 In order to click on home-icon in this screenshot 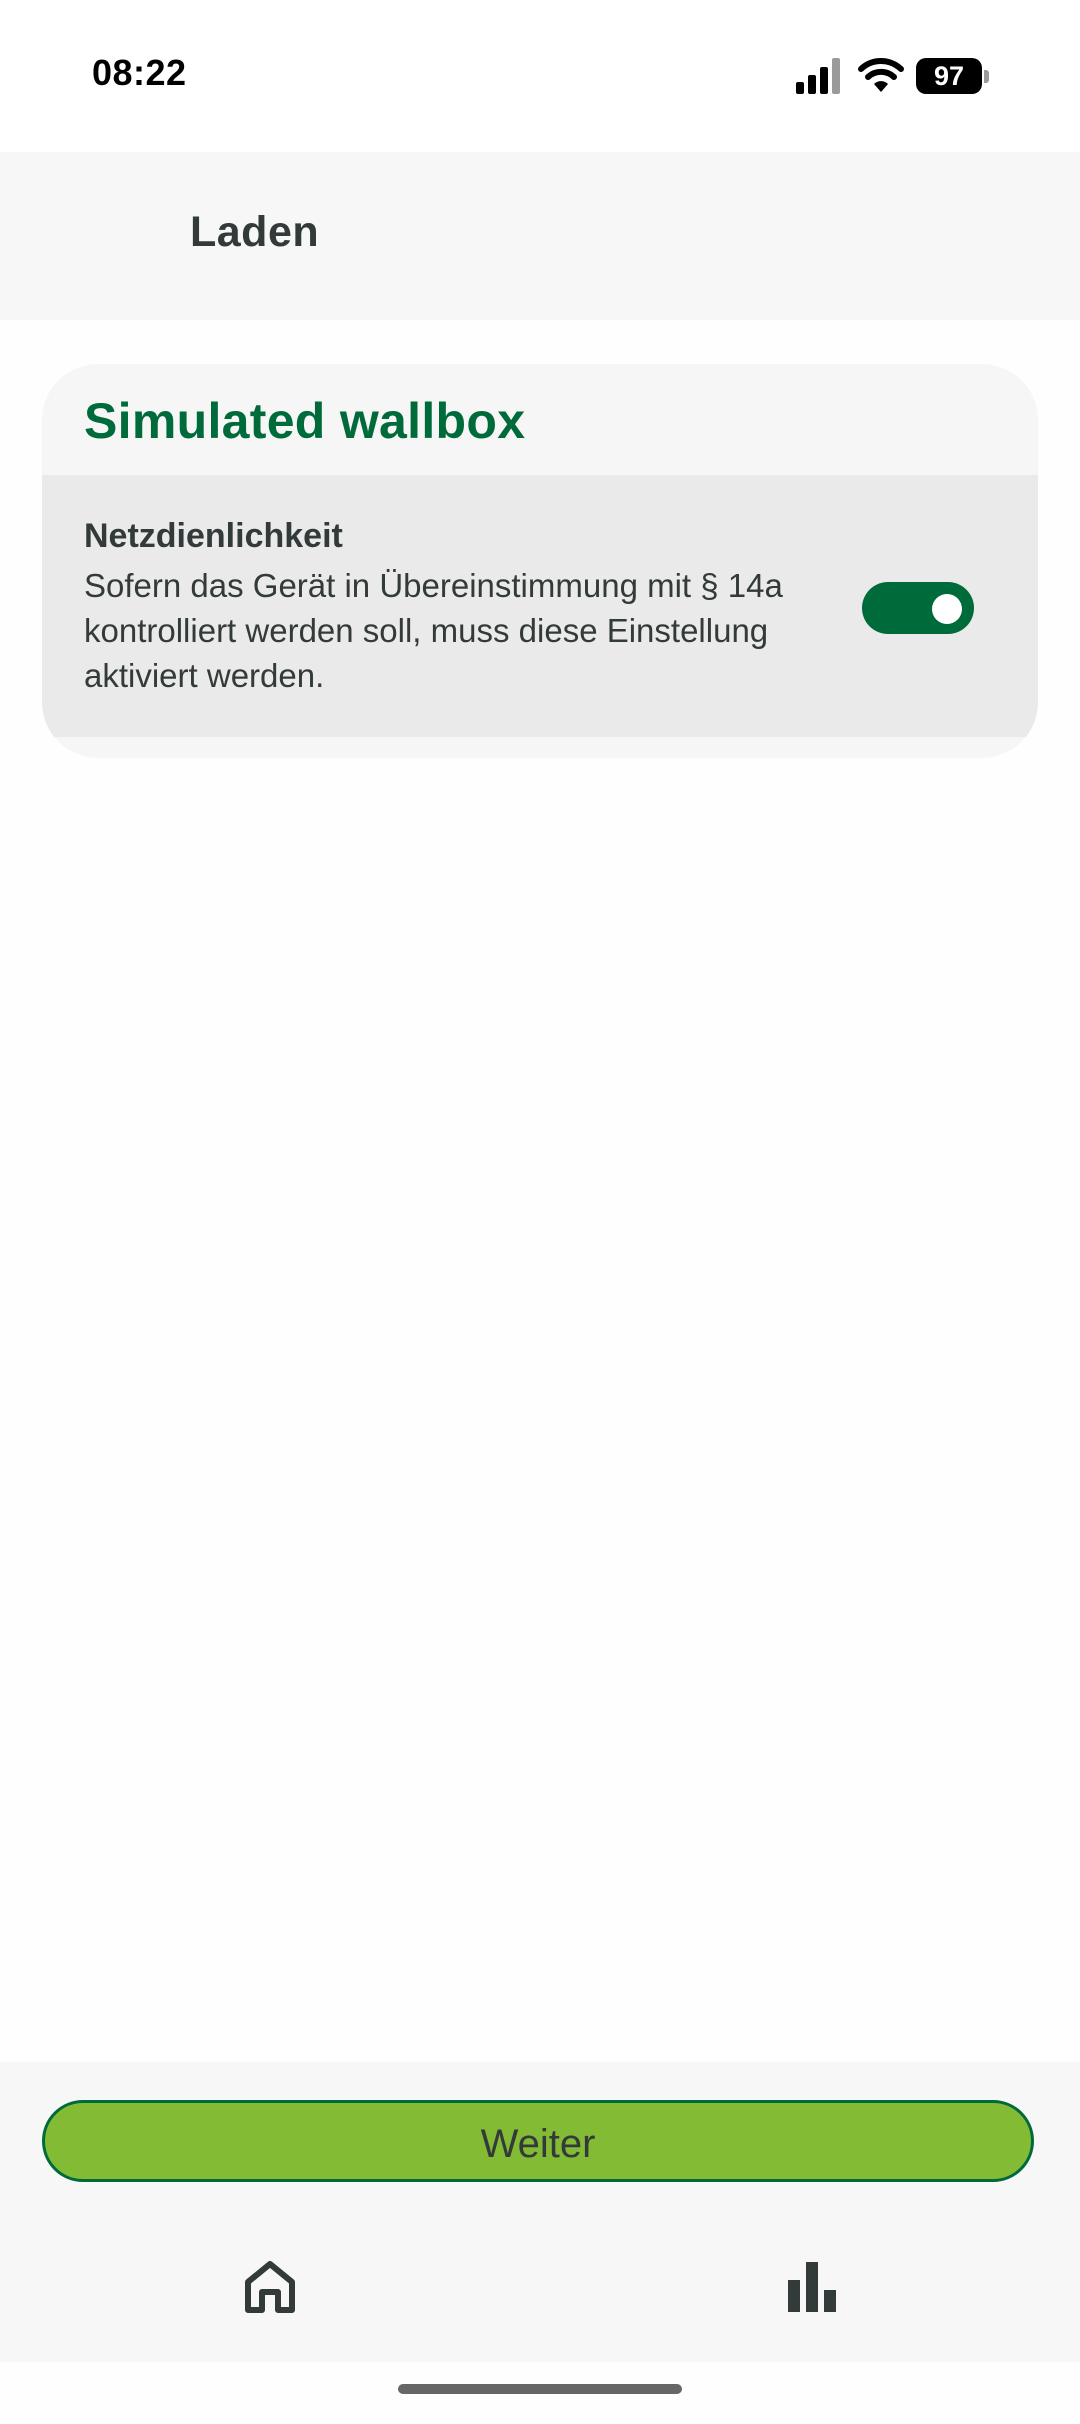, I will do `click(270, 2286)`.